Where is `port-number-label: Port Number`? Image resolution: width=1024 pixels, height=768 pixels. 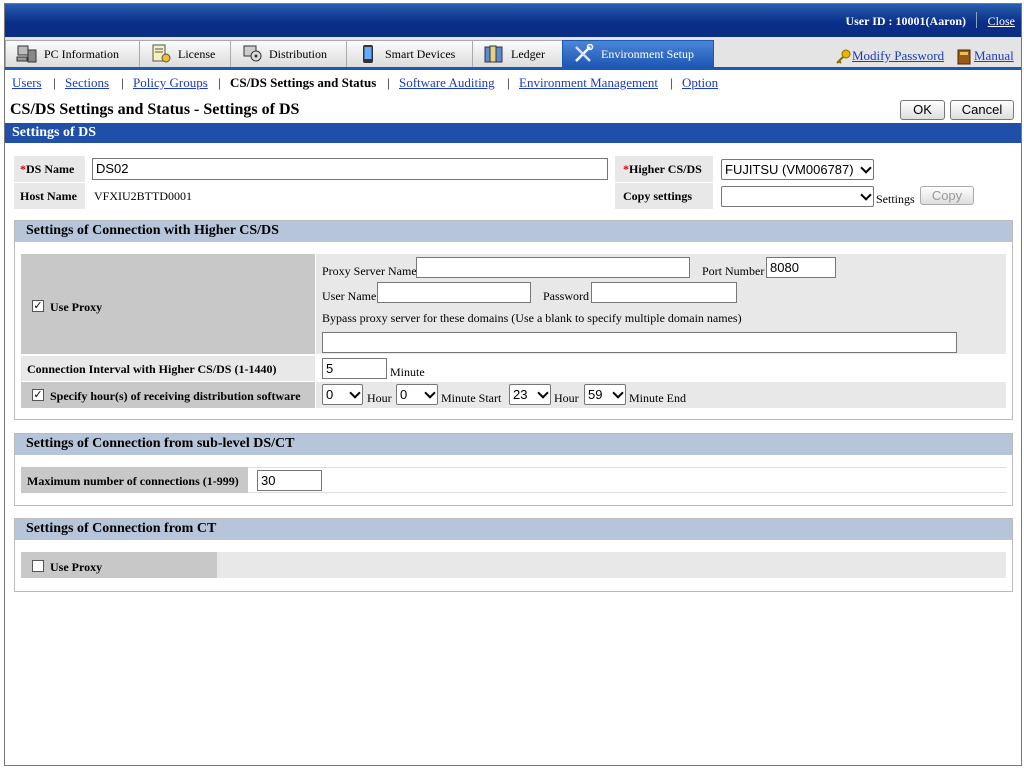 port-number-label: Port Number is located at coordinates (733, 271).